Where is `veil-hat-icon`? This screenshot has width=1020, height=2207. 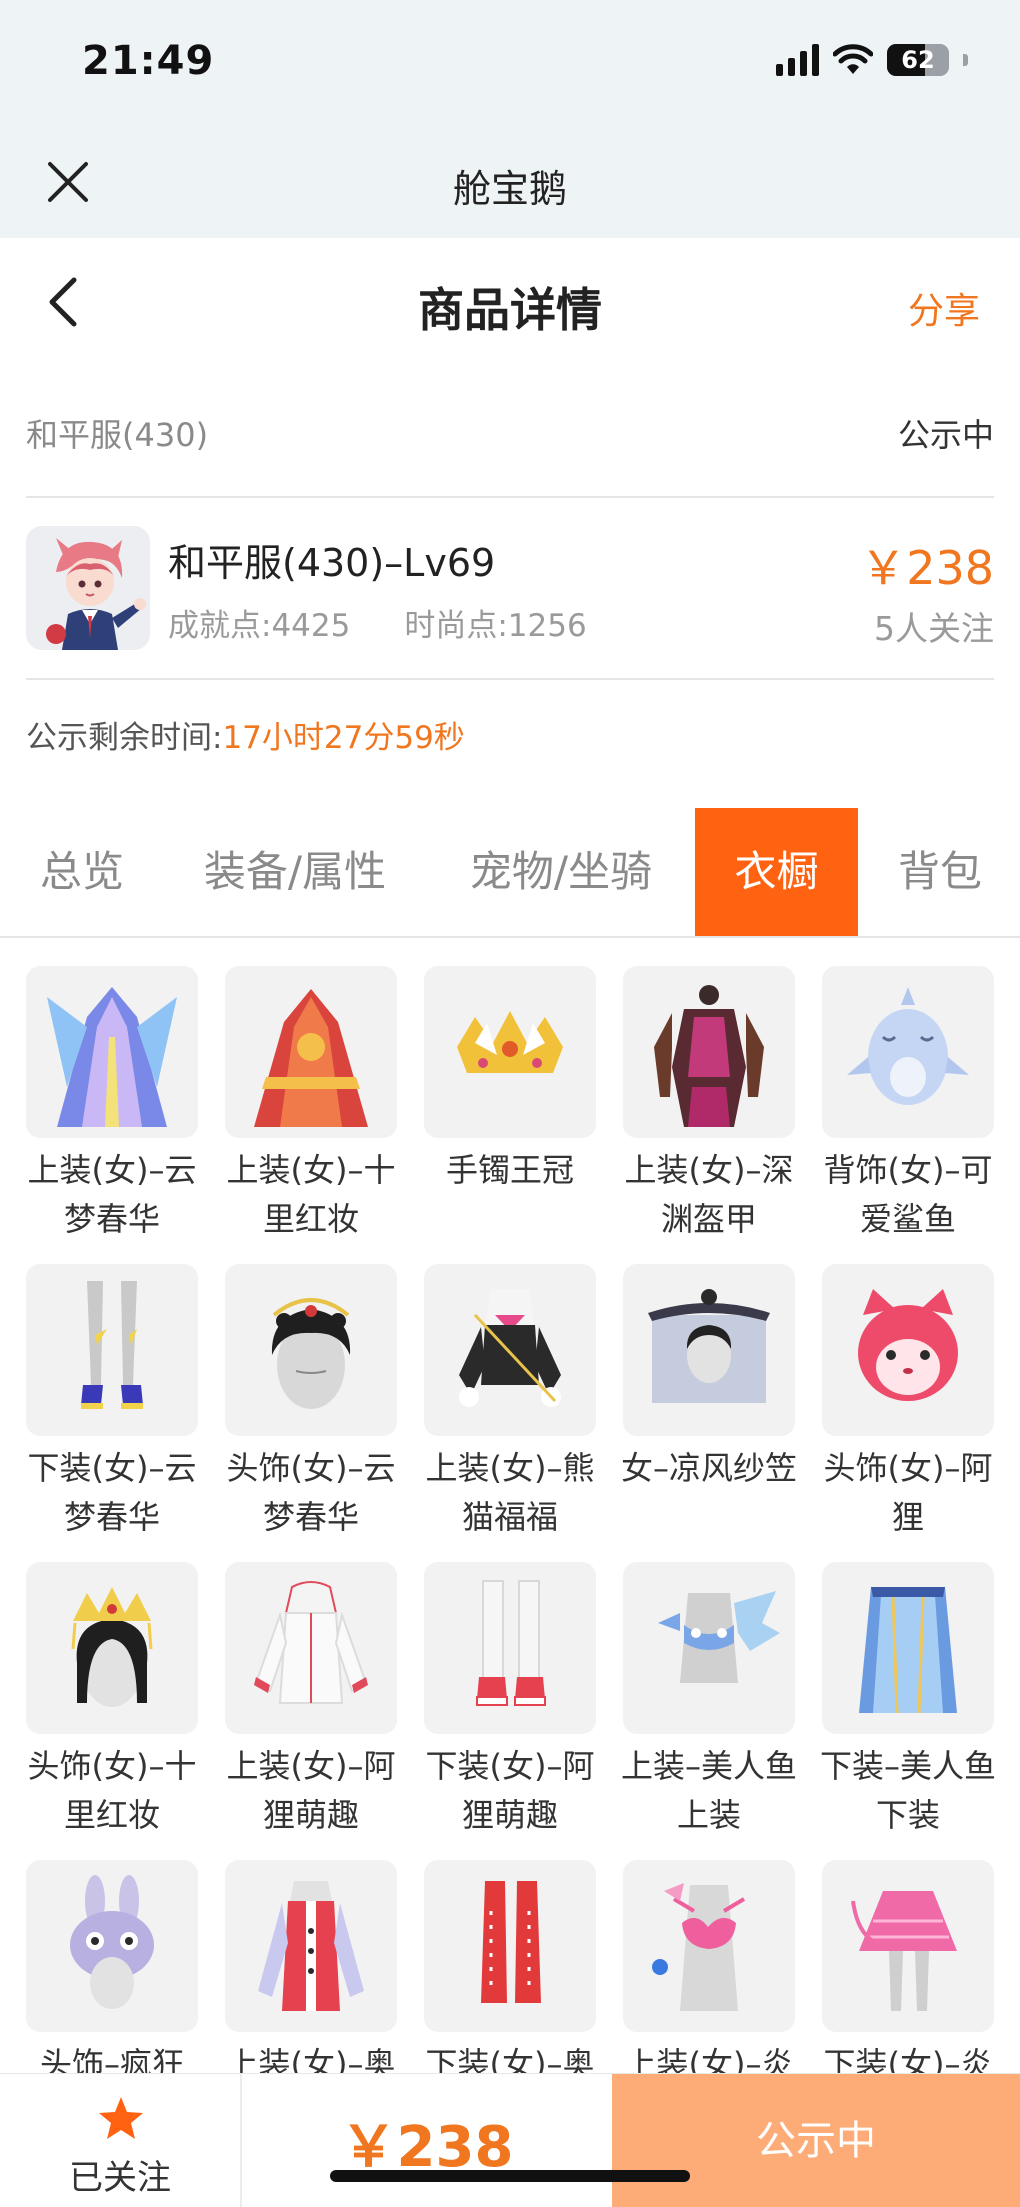 veil-hat-icon is located at coordinates (709, 1350).